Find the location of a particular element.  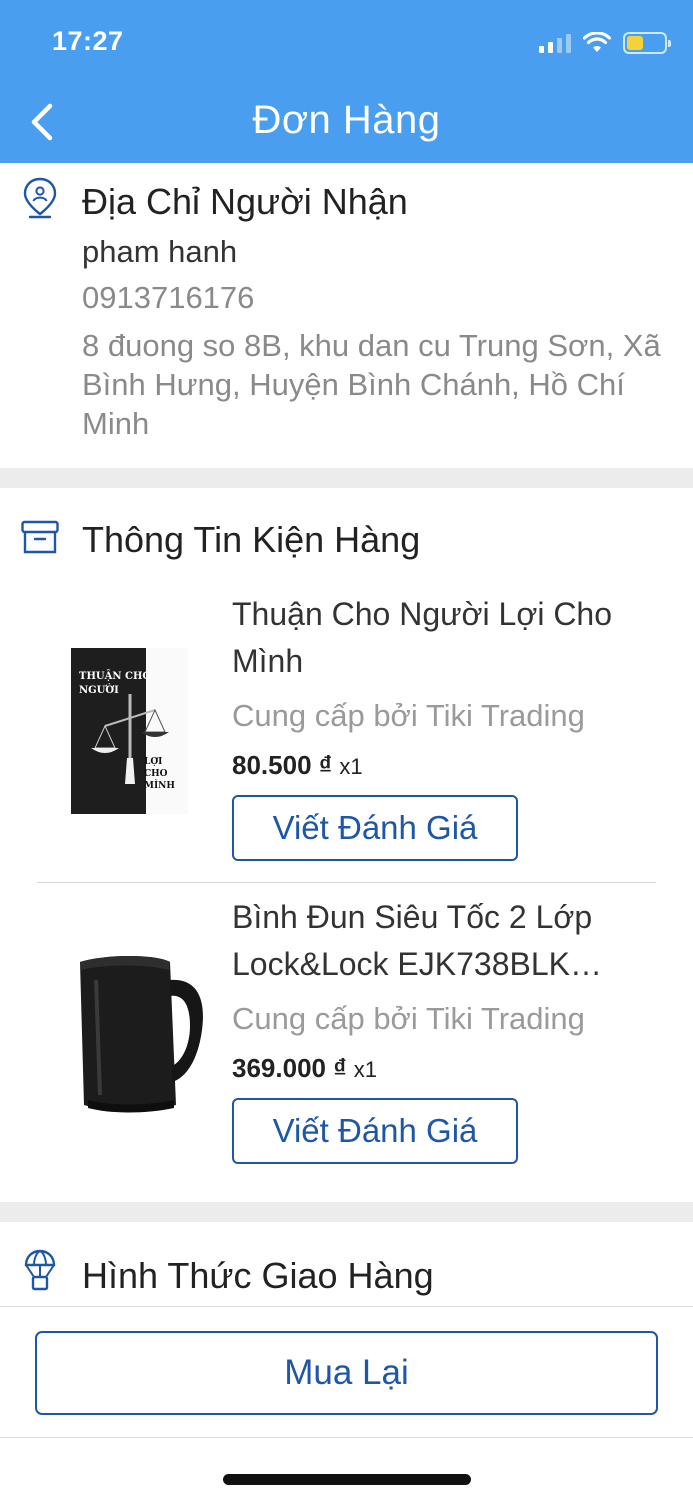

buy-again-button: Mua Lại is located at coordinates (346, 1373).